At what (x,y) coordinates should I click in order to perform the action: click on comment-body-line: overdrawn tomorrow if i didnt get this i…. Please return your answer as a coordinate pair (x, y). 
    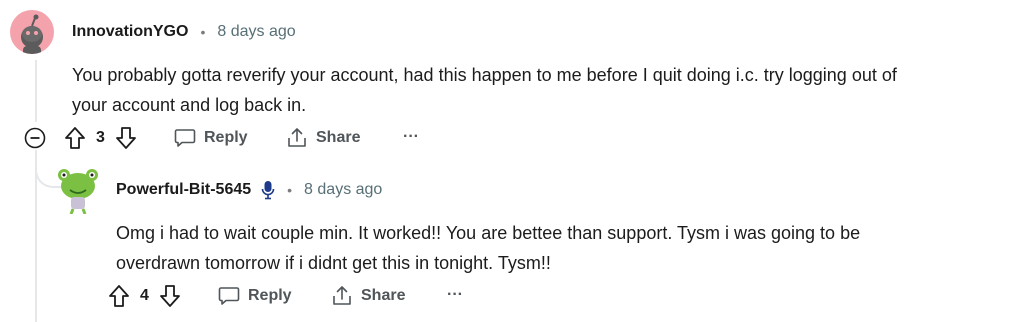
    Looking at the image, I should click on (333, 263).